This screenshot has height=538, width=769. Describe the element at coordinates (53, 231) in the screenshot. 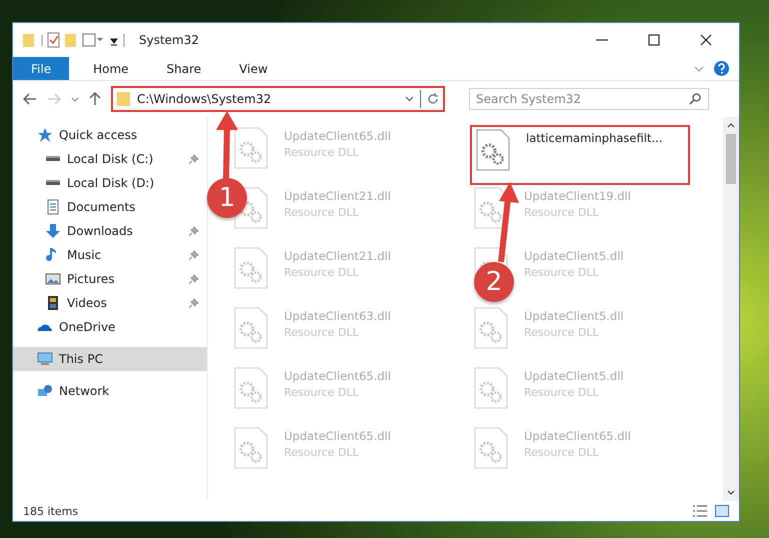

I see `download-icon` at that location.